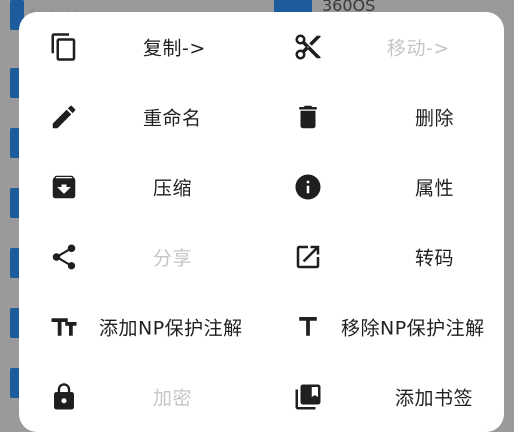  Describe the element at coordinates (64, 327) in the screenshot. I see `text-size-icon` at that location.